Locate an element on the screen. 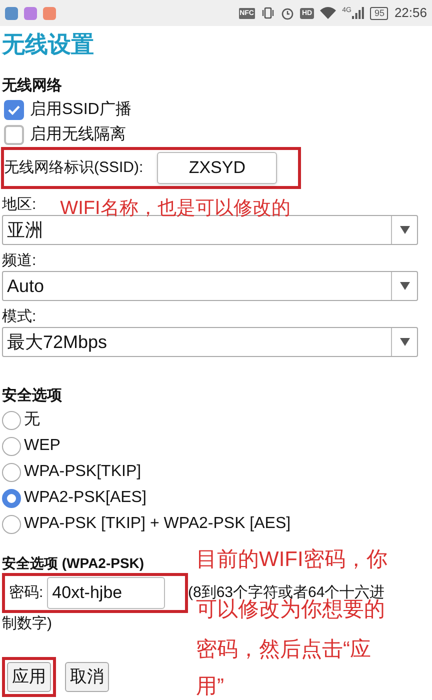  annotation-text: 用” is located at coordinates (210, 687).